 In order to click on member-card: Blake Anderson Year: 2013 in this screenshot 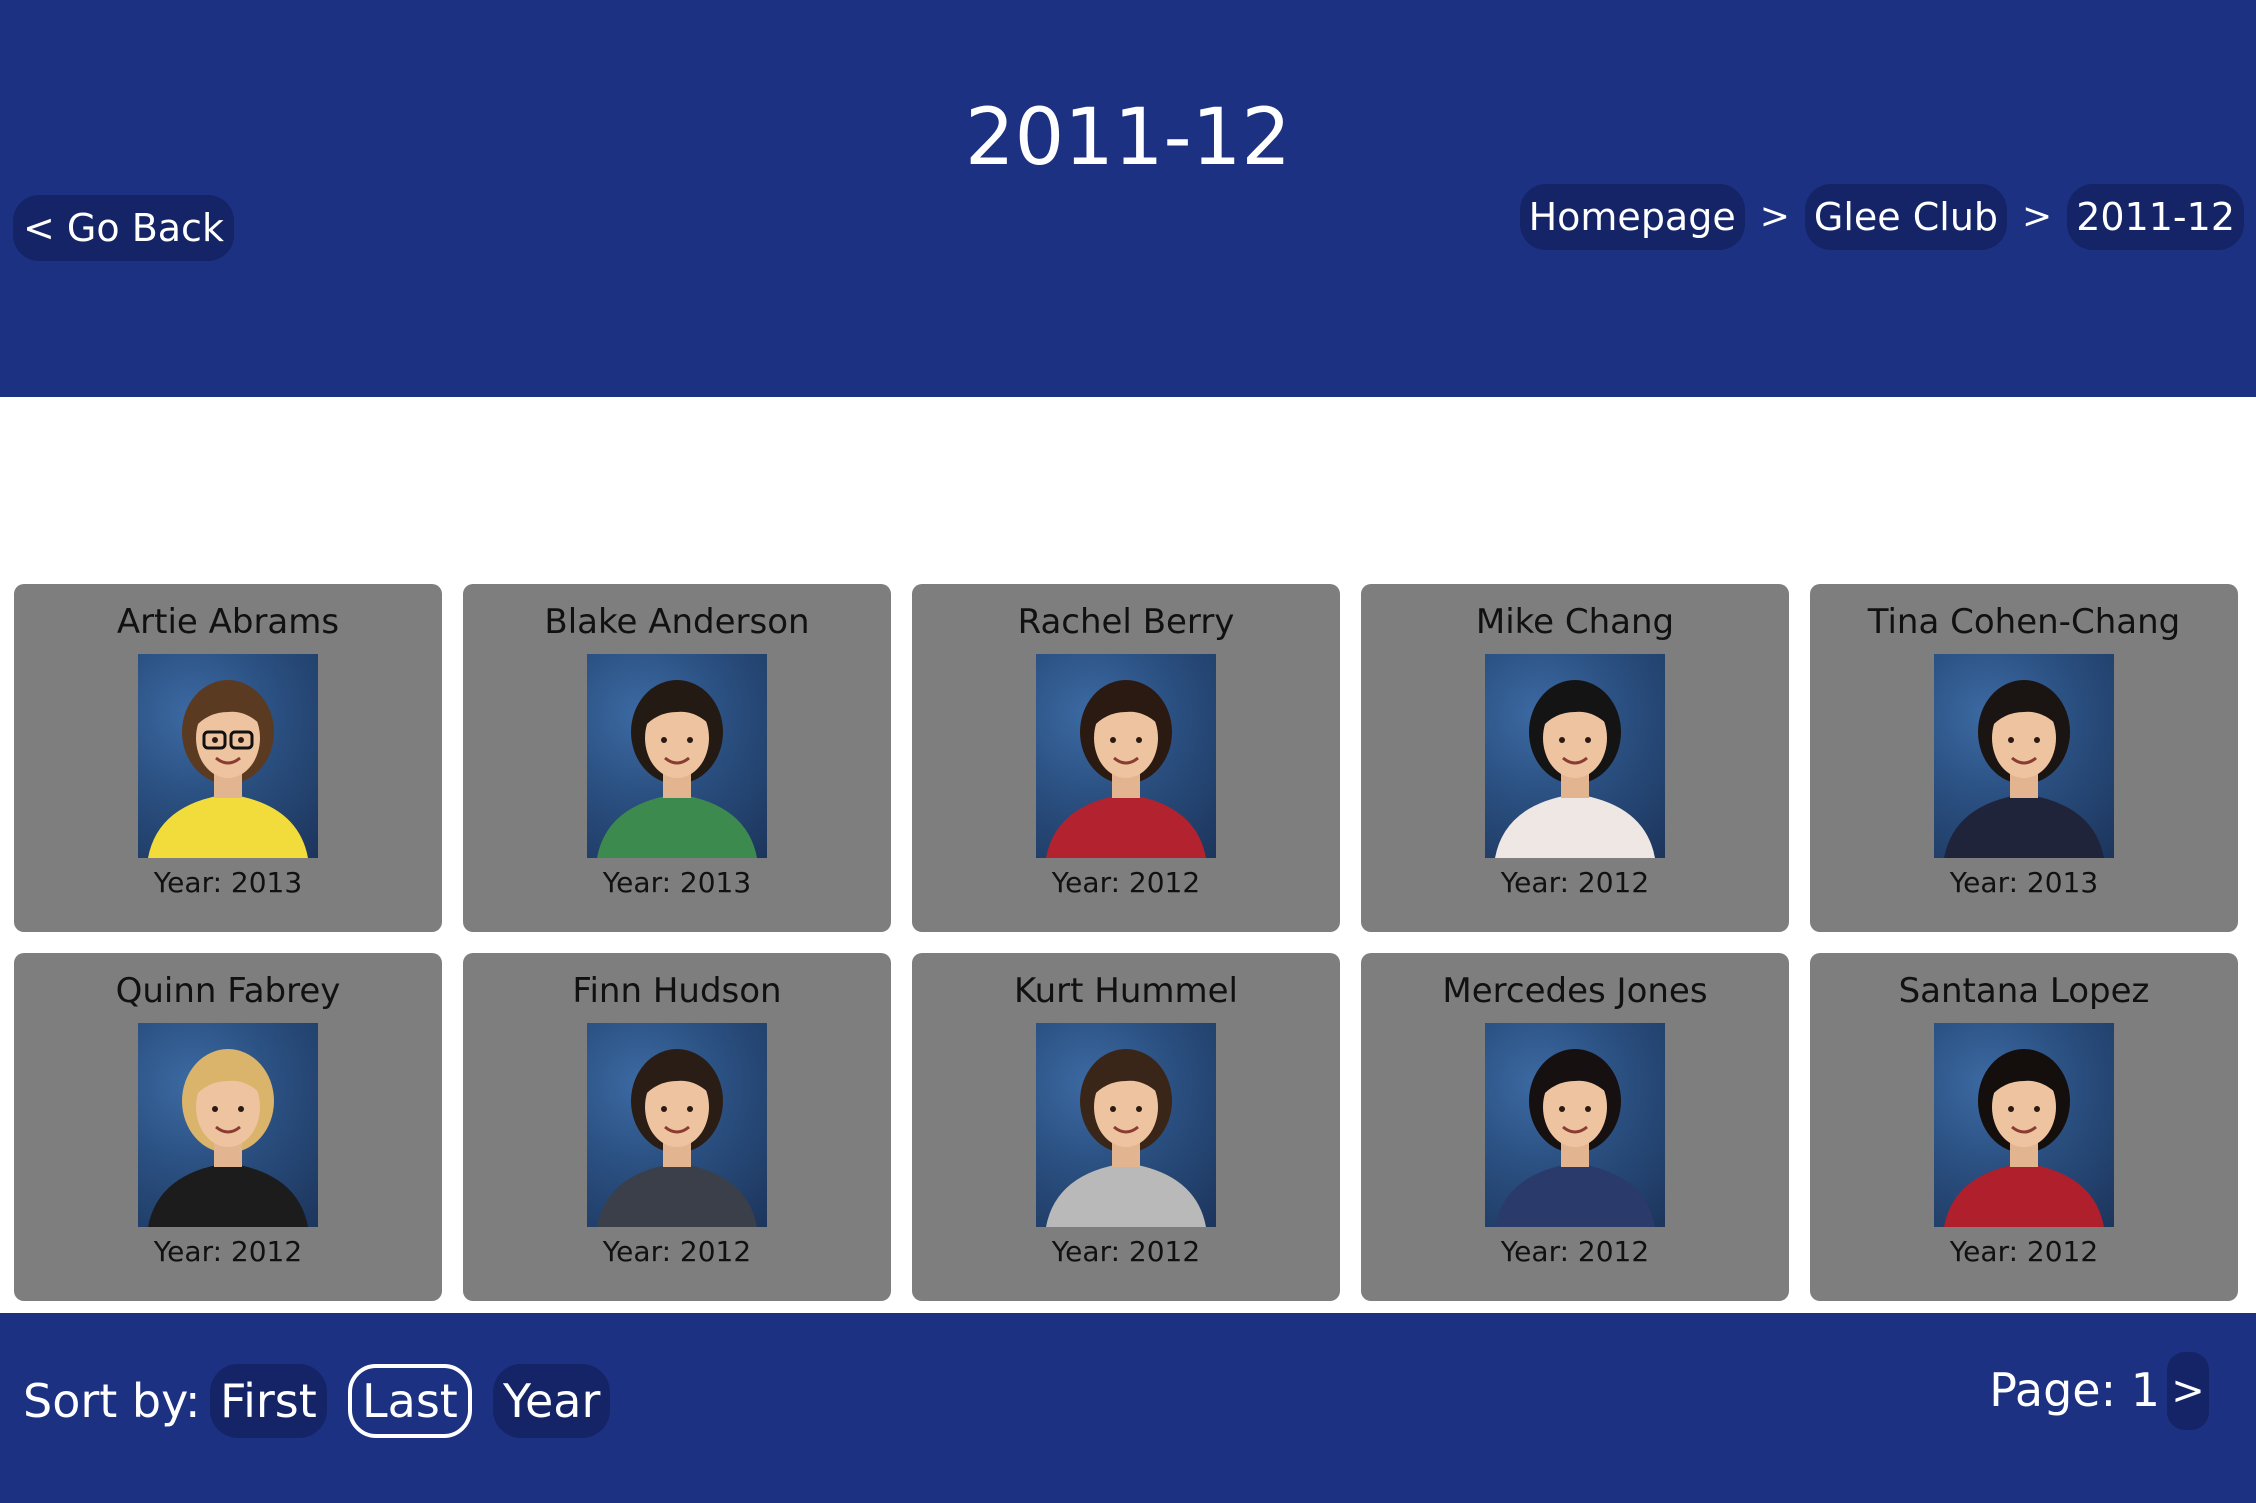, I will do `click(677, 758)`.